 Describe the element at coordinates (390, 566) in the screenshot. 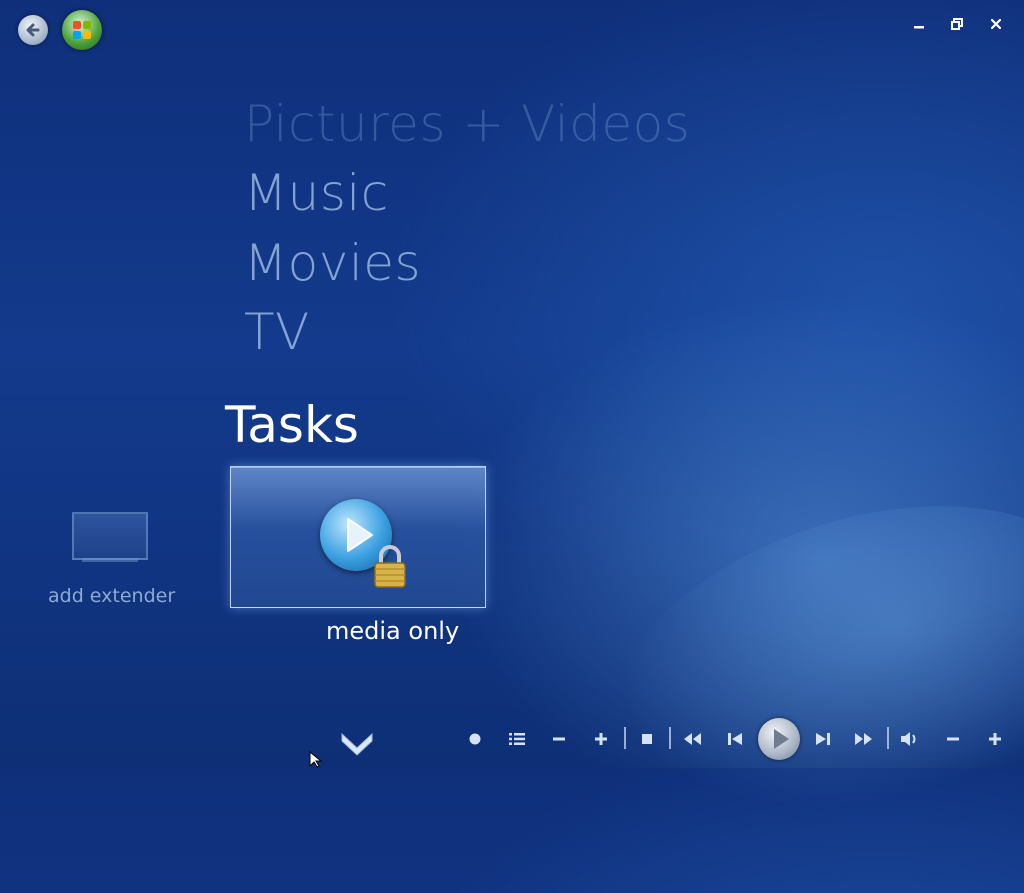

I see `lock-icon` at that location.